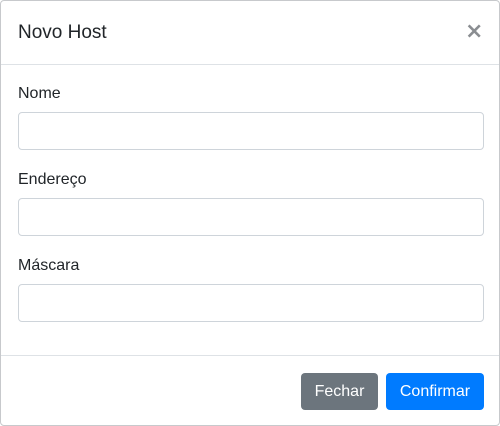  Describe the element at coordinates (250, 33) in the screenshot. I see `modal-header: Novo Host ×` at that location.